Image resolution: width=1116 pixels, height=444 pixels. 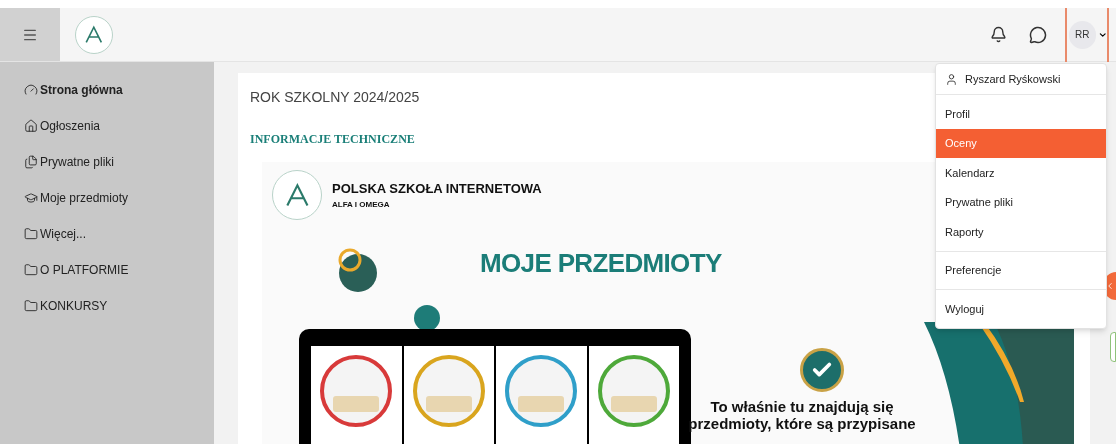 I want to click on menu-item: Kalendarz, so click(x=1021, y=173).